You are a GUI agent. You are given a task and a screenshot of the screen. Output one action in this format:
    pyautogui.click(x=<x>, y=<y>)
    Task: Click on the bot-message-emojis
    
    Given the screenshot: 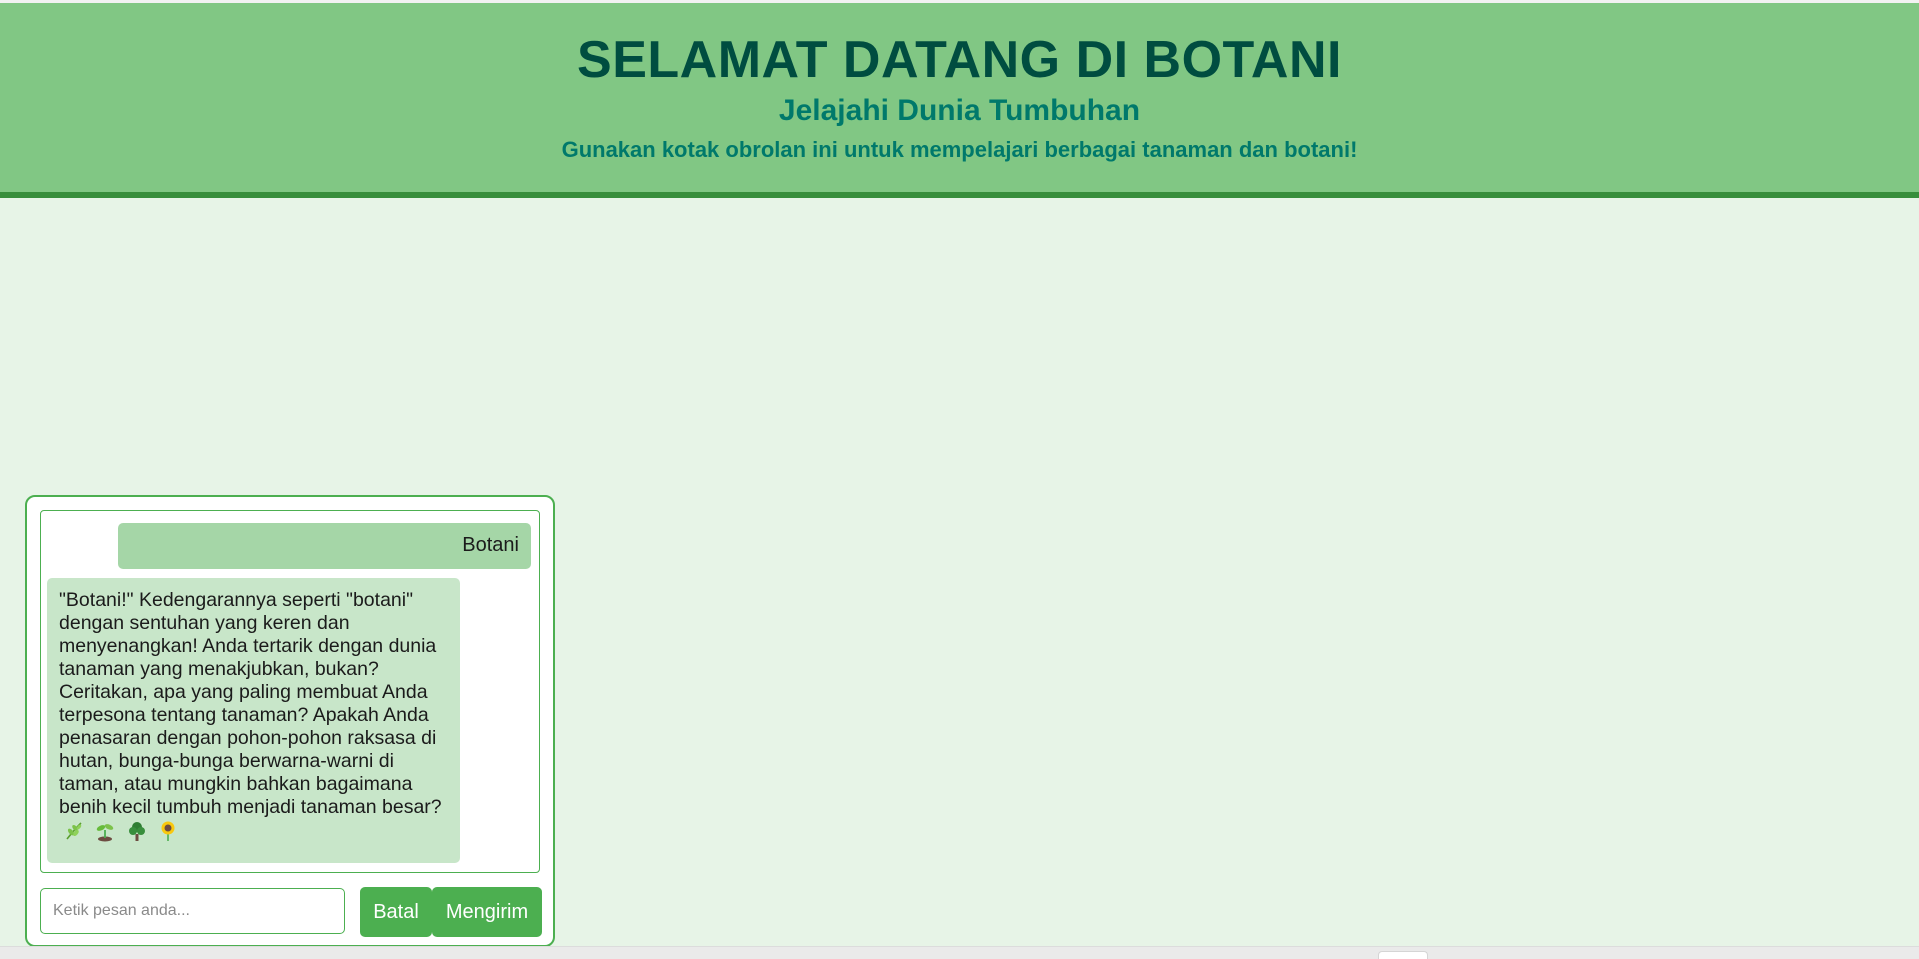 What is the action you would take?
    pyautogui.click(x=119, y=830)
    